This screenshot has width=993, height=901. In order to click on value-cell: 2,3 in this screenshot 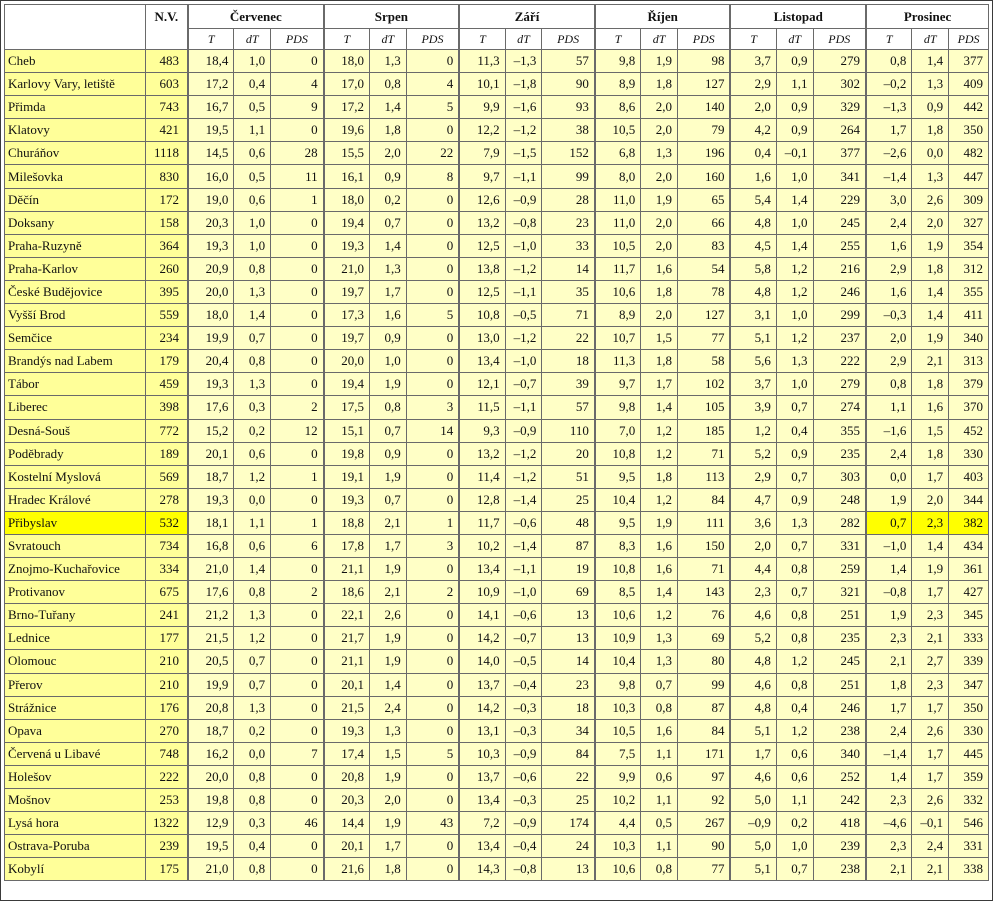, I will do `click(930, 522)`.